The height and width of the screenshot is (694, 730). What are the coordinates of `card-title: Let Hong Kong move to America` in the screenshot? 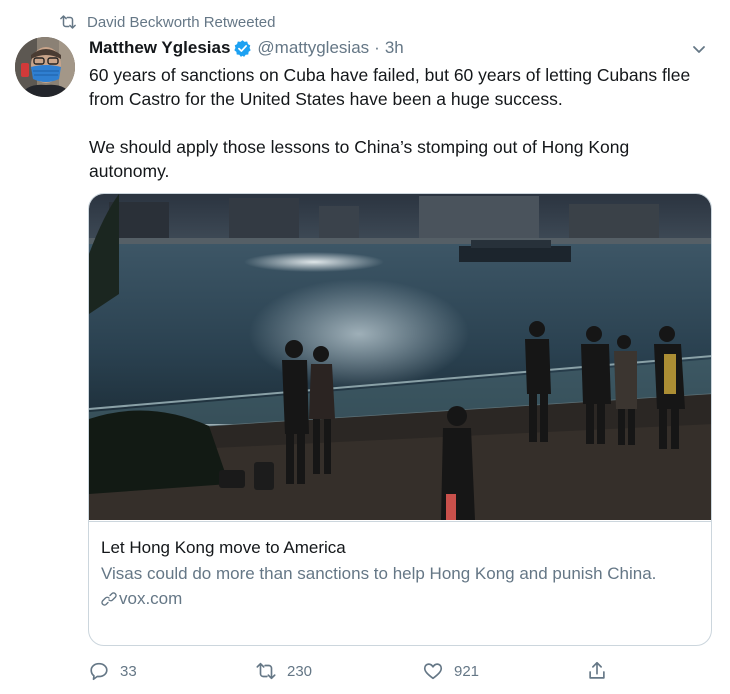 It's located at (223, 547).